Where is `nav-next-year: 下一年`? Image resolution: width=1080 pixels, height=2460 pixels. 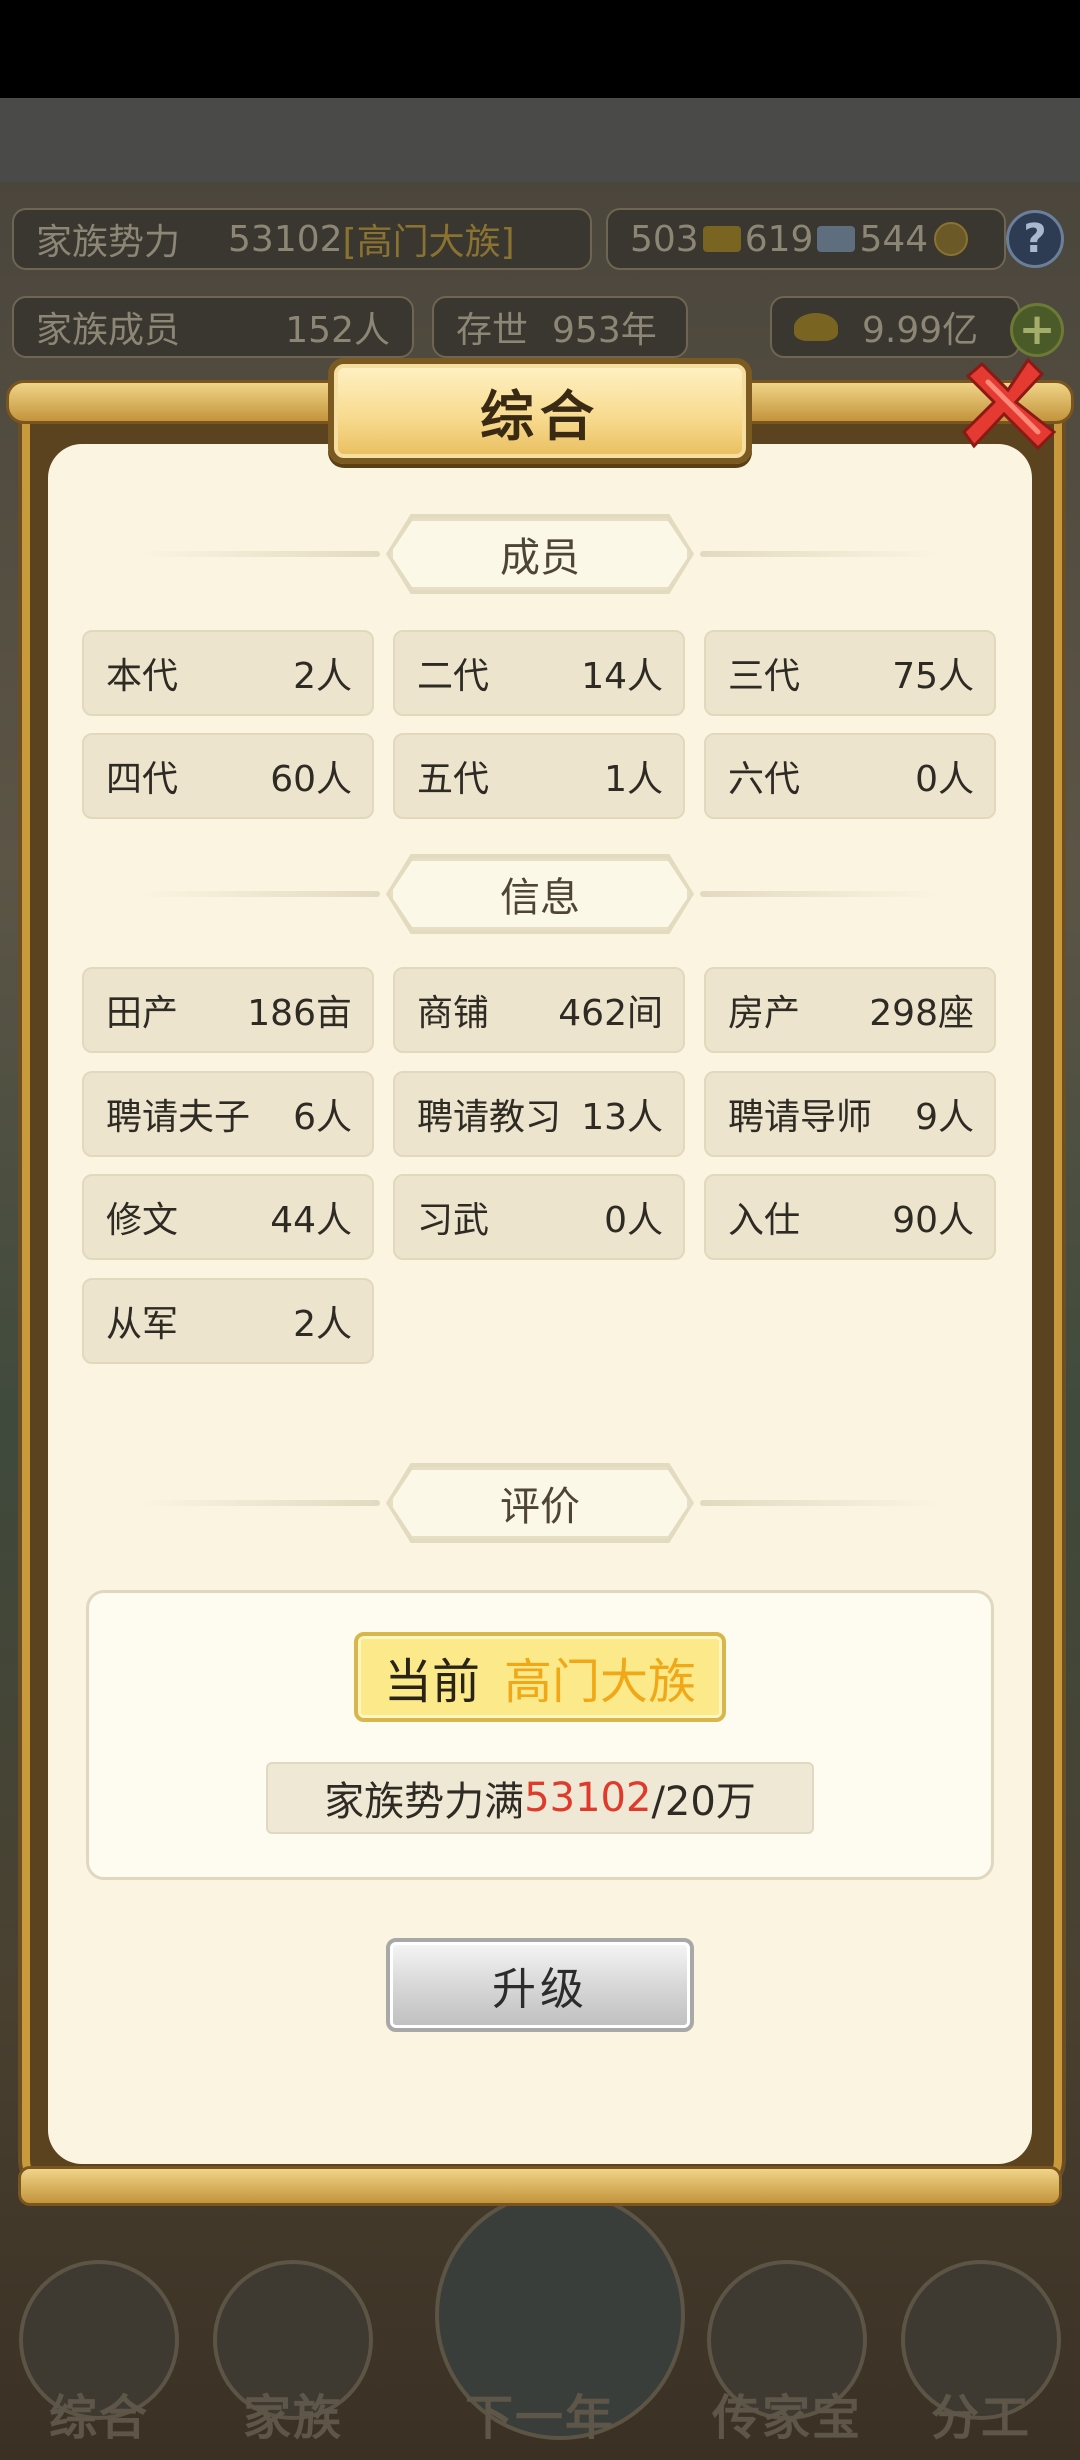
nav-next-year: 下一年 is located at coordinates (560, 2320).